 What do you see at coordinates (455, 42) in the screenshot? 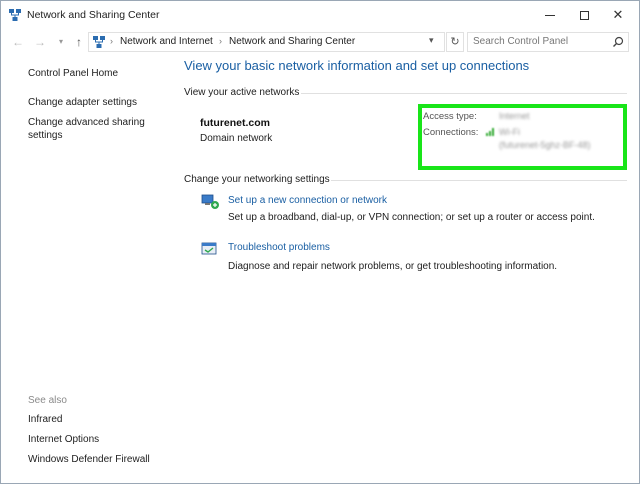
I see `refresh-button: ↻` at bounding box center [455, 42].